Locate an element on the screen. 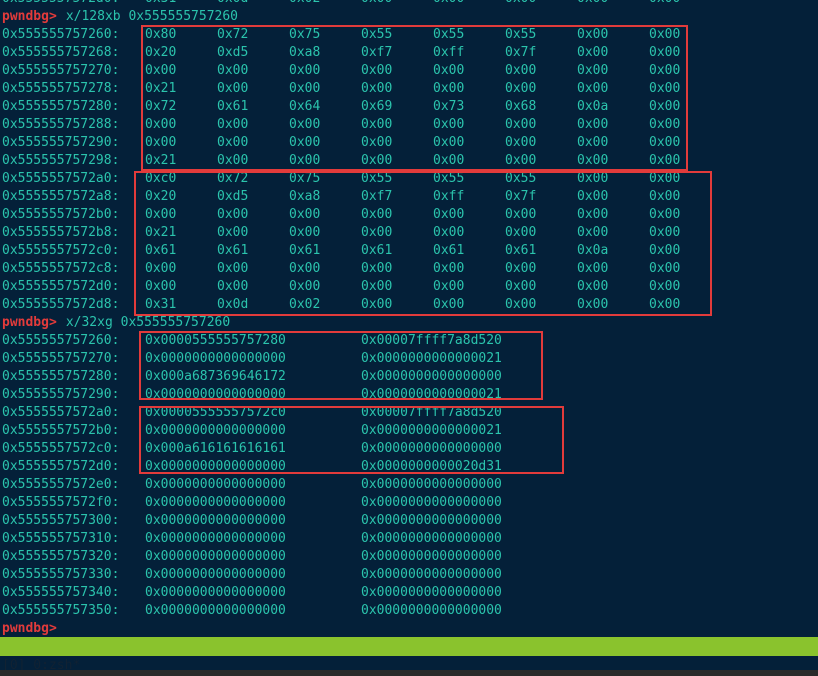 The image size is (818, 676). qword-value: 0x00007ffff7a8d520 is located at coordinates (431, 412).